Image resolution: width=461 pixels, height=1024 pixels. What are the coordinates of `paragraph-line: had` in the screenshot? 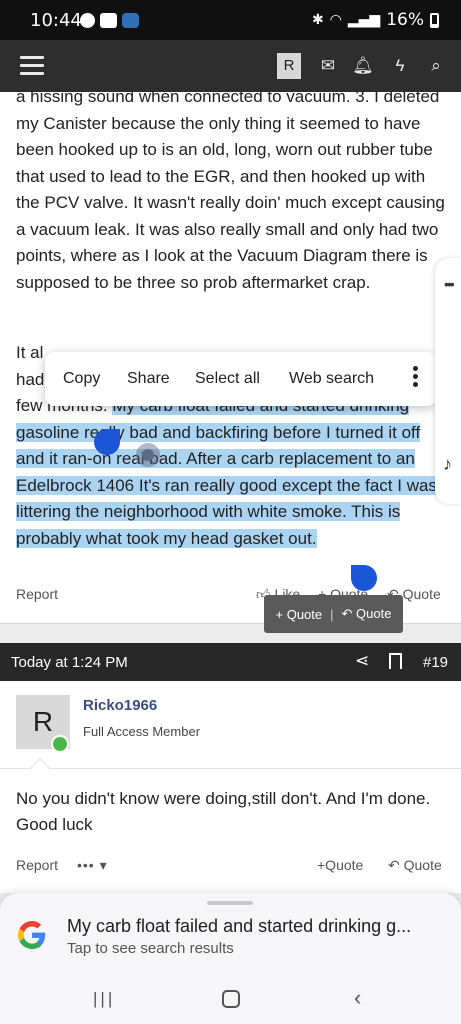 It's located at (30, 379).